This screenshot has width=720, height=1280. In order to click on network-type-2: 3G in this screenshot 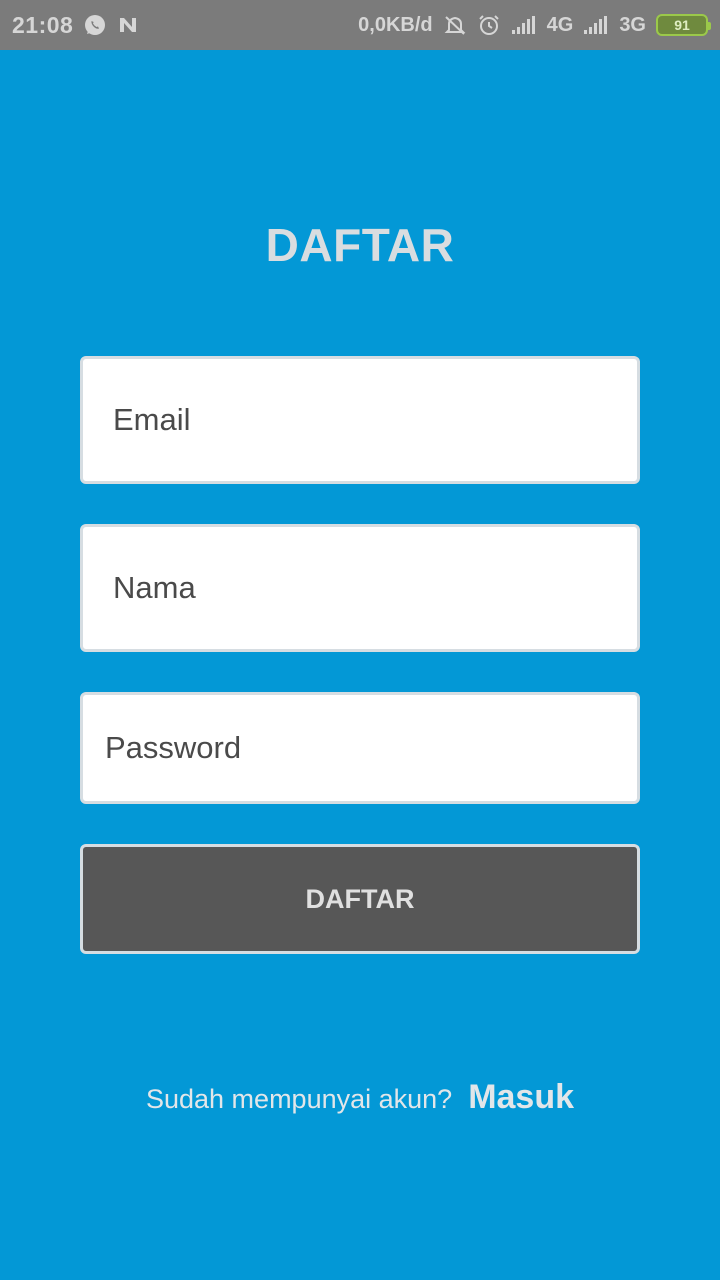, I will do `click(632, 24)`.